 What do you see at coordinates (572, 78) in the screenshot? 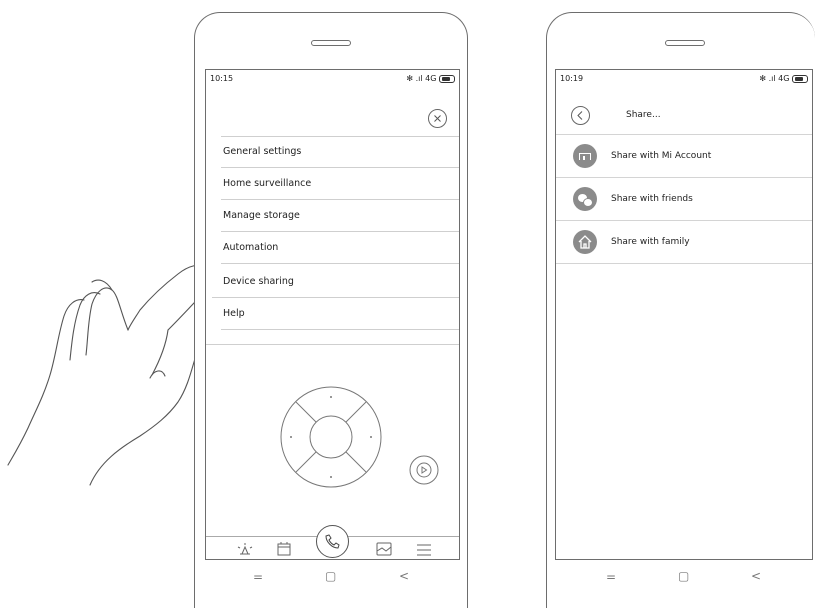
I see `status-time: 10:19` at bounding box center [572, 78].